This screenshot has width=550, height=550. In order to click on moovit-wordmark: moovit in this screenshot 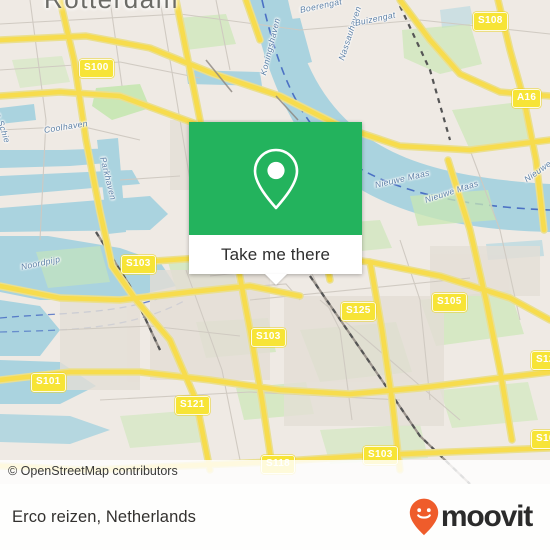, I will do `click(486, 516)`.